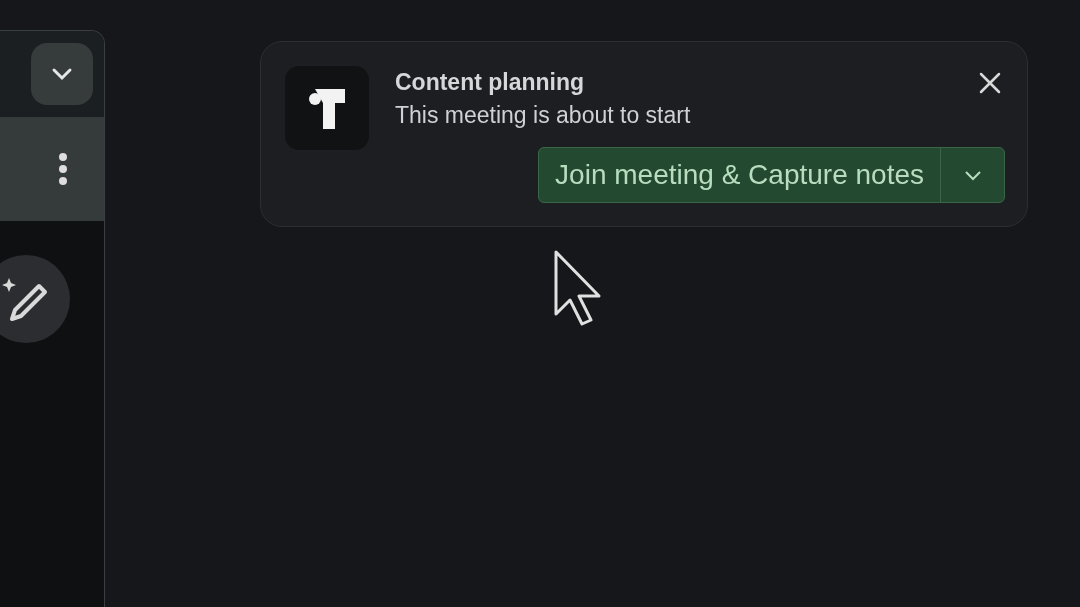 The width and height of the screenshot is (1080, 607). I want to click on close-icon, so click(990, 83).